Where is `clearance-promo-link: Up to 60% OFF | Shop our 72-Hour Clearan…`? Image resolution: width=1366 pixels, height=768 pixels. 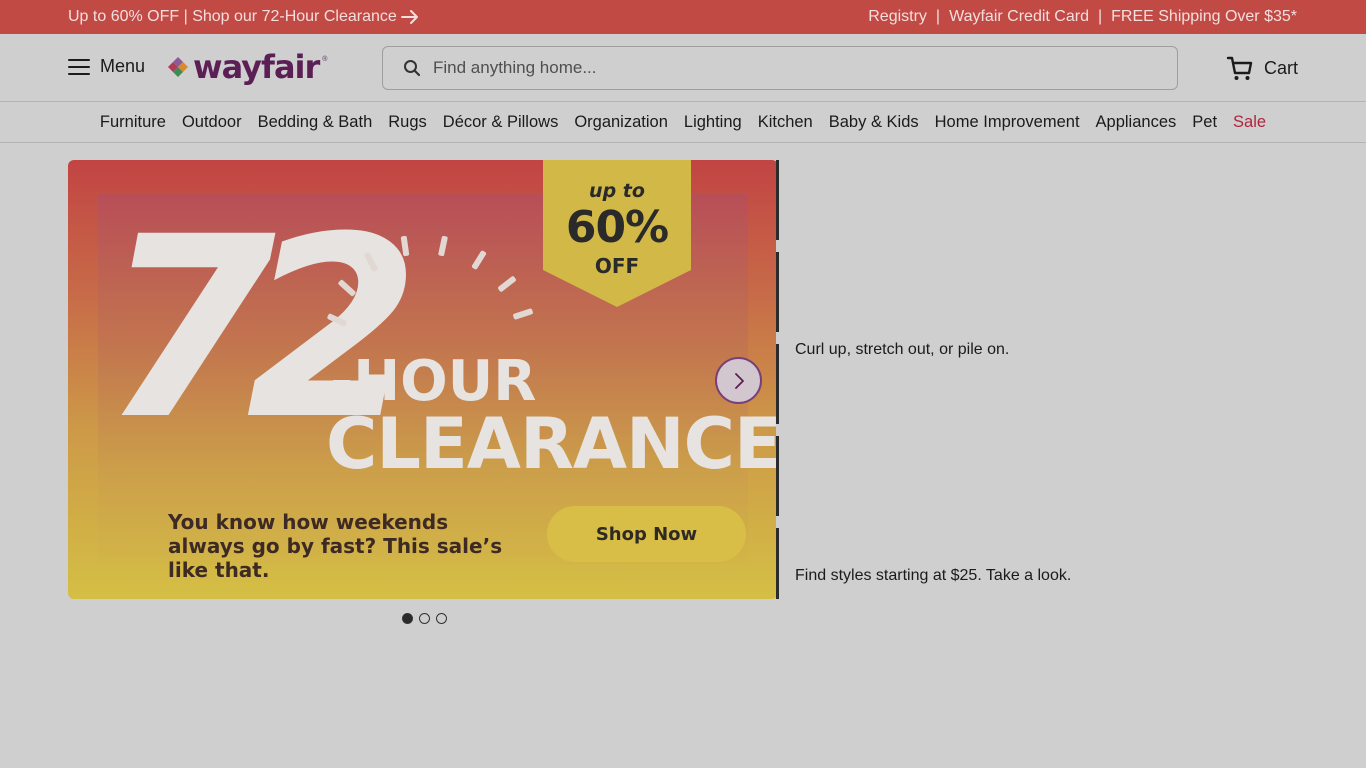 clearance-promo-link: Up to 60% OFF | Shop our 72-Hour Clearan… is located at coordinates (243, 17).